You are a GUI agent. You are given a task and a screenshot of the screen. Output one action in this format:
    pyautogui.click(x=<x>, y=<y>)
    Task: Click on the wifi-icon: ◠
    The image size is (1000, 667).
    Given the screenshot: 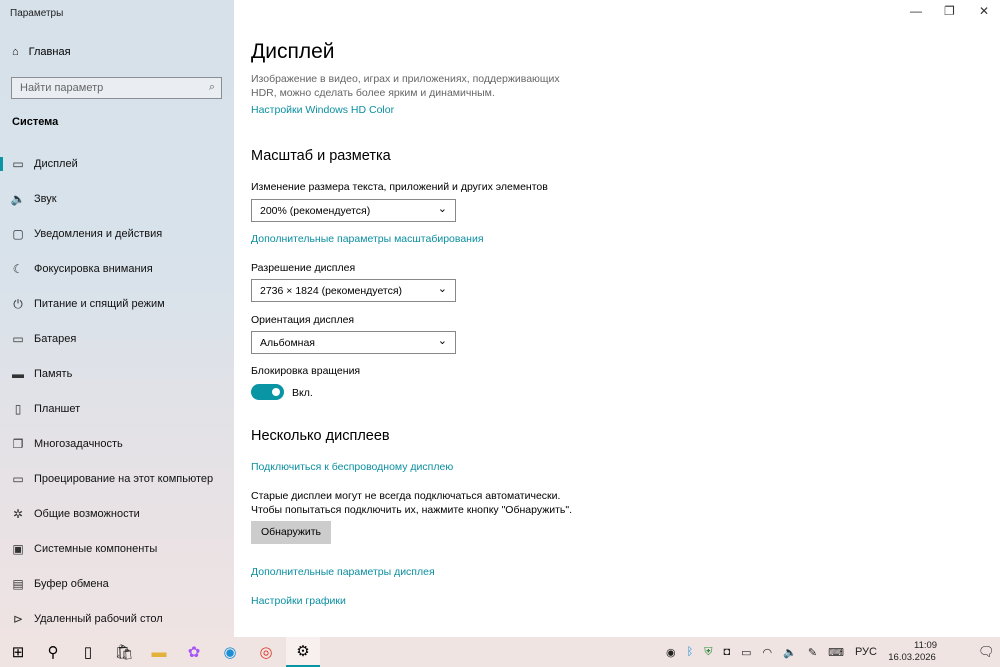 What is the action you would take?
    pyautogui.click(x=768, y=652)
    